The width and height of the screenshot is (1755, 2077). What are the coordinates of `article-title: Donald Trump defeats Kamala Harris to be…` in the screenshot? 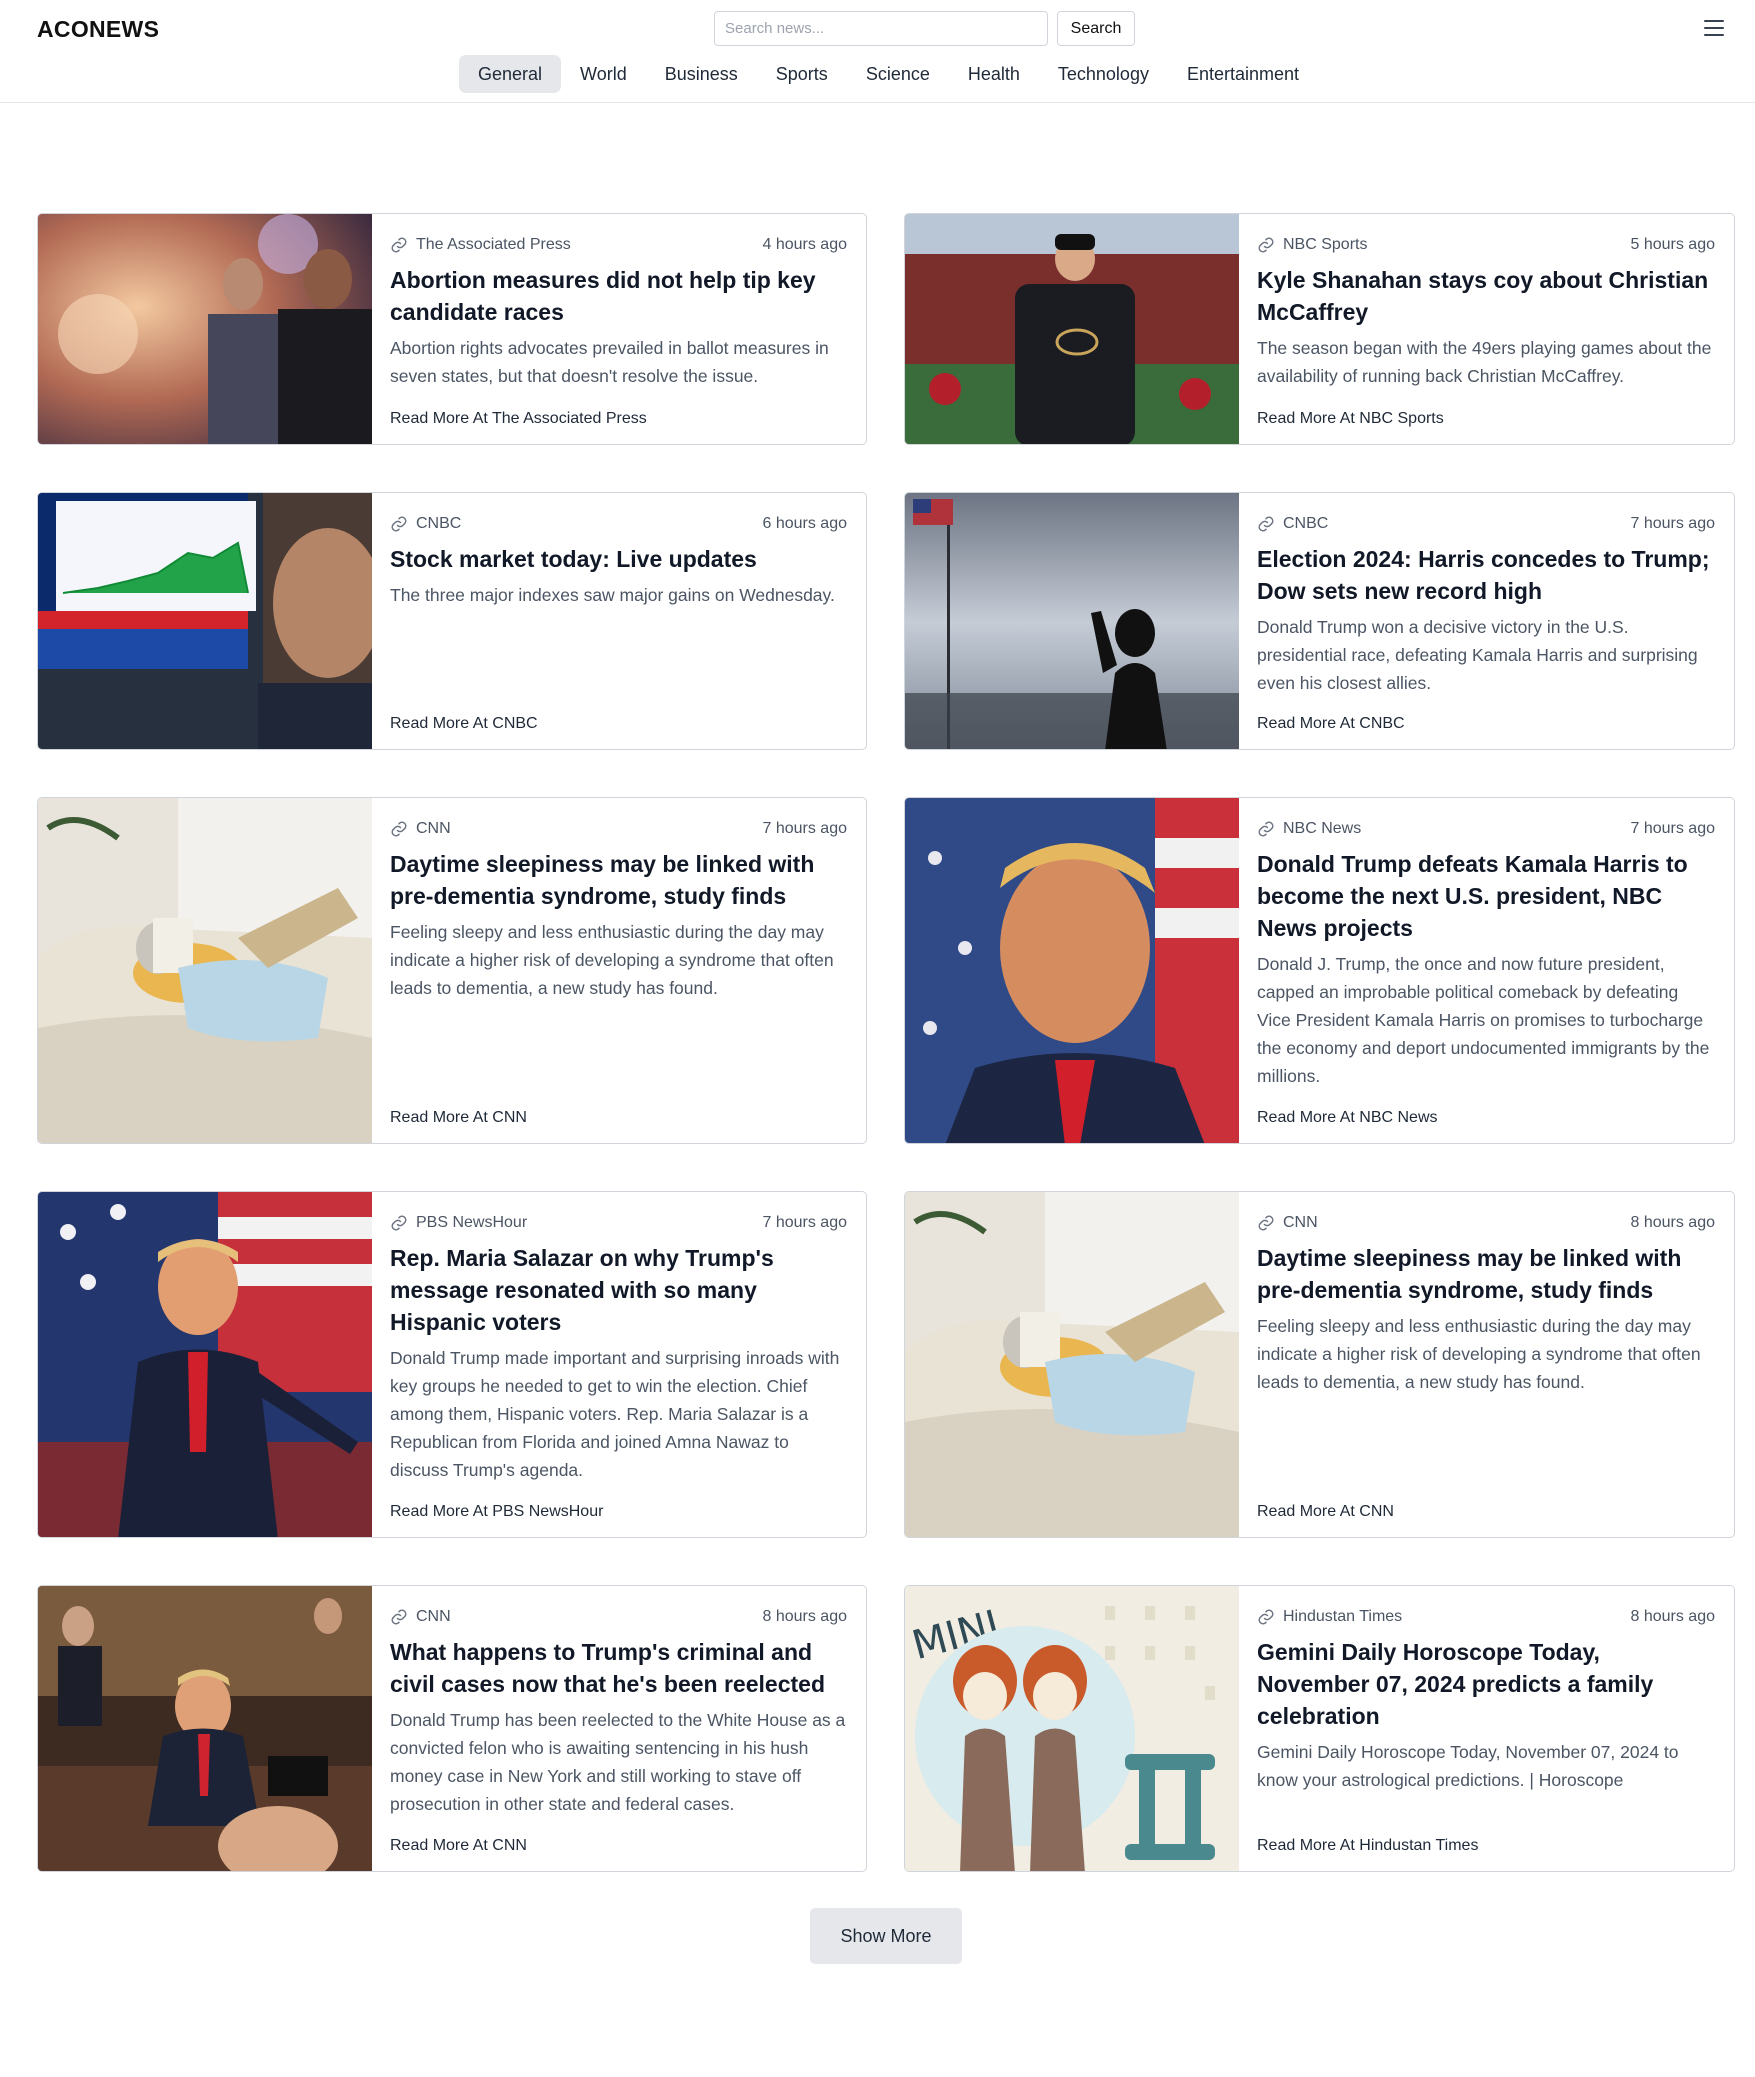 It's located at (1486, 896).